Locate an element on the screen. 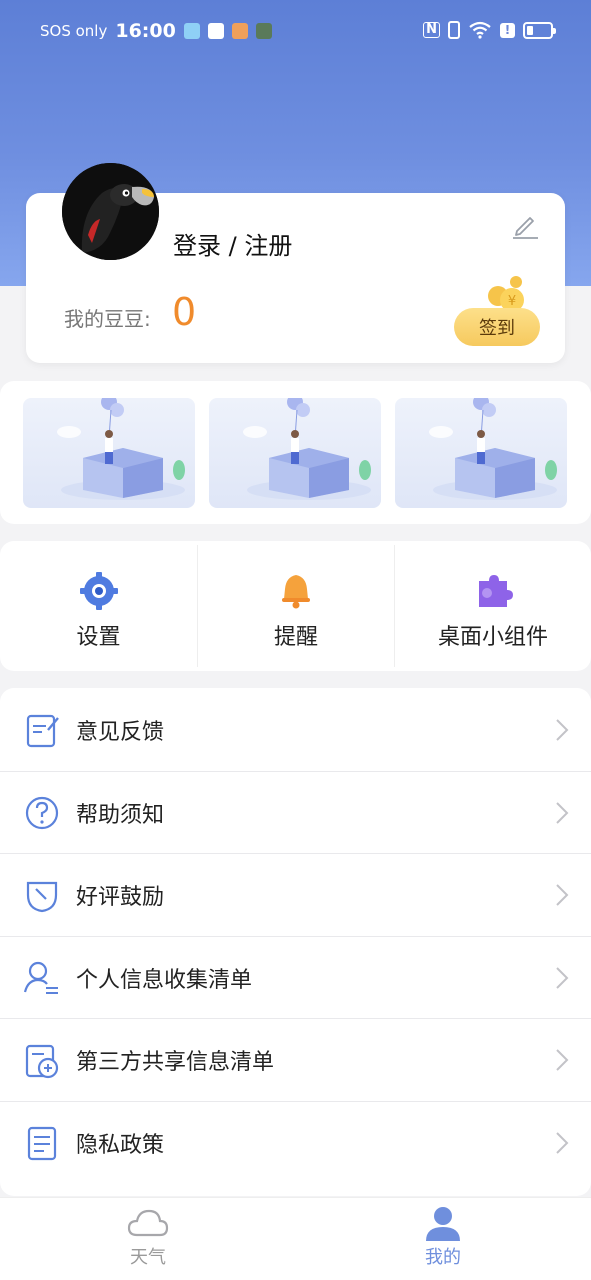 This screenshot has height=1280, width=591. menu-item-third-party: 第三方共享信息清单 is located at coordinates (295, 1060).